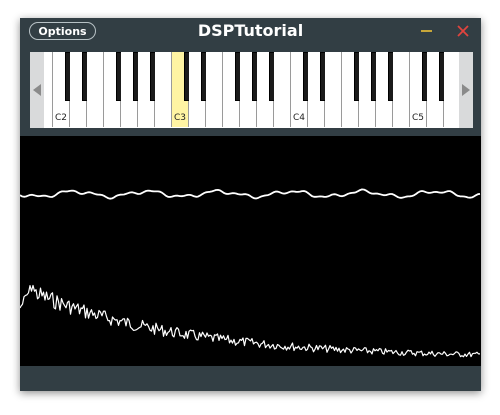 The height and width of the screenshot is (415, 500). I want to click on close-icon, so click(463, 31).